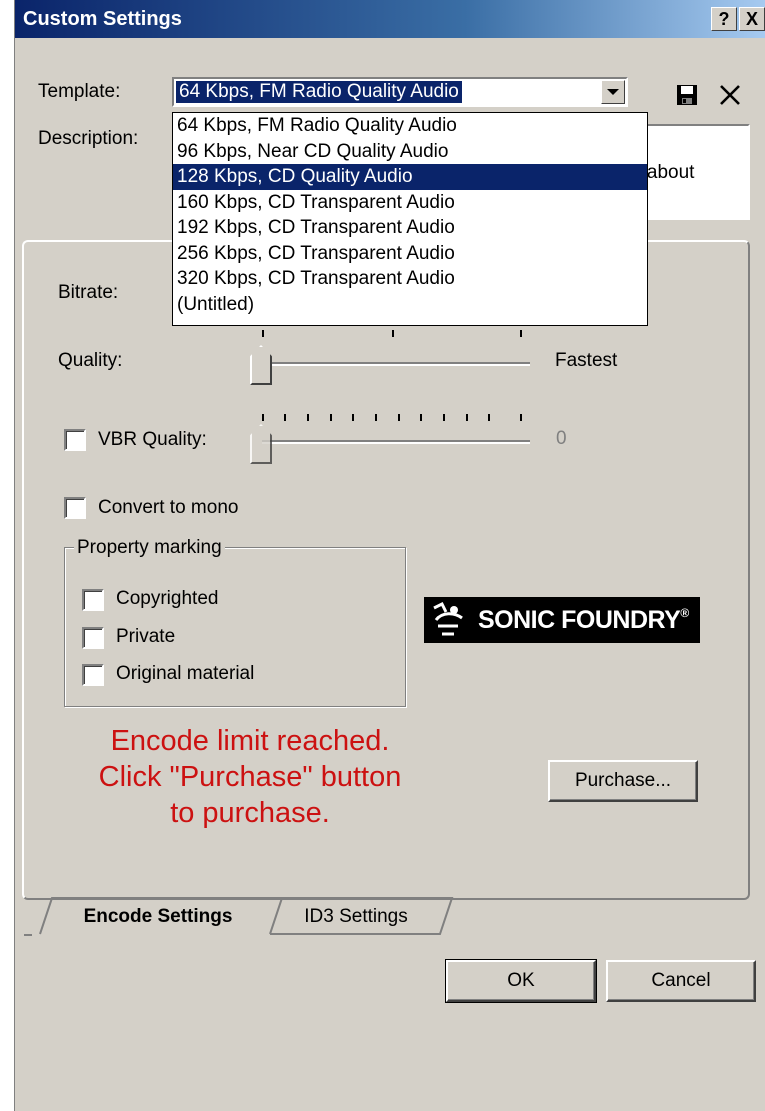 This screenshot has width=765, height=1111. What do you see at coordinates (79, 91) in the screenshot?
I see `template-label: Template:` at bounding box center [79, 91].